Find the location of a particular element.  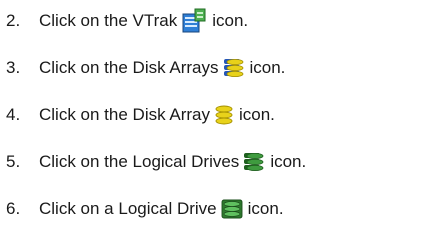

step-5: 5. Click on the Logical Drives icon. is located at coordinates (156, 162).